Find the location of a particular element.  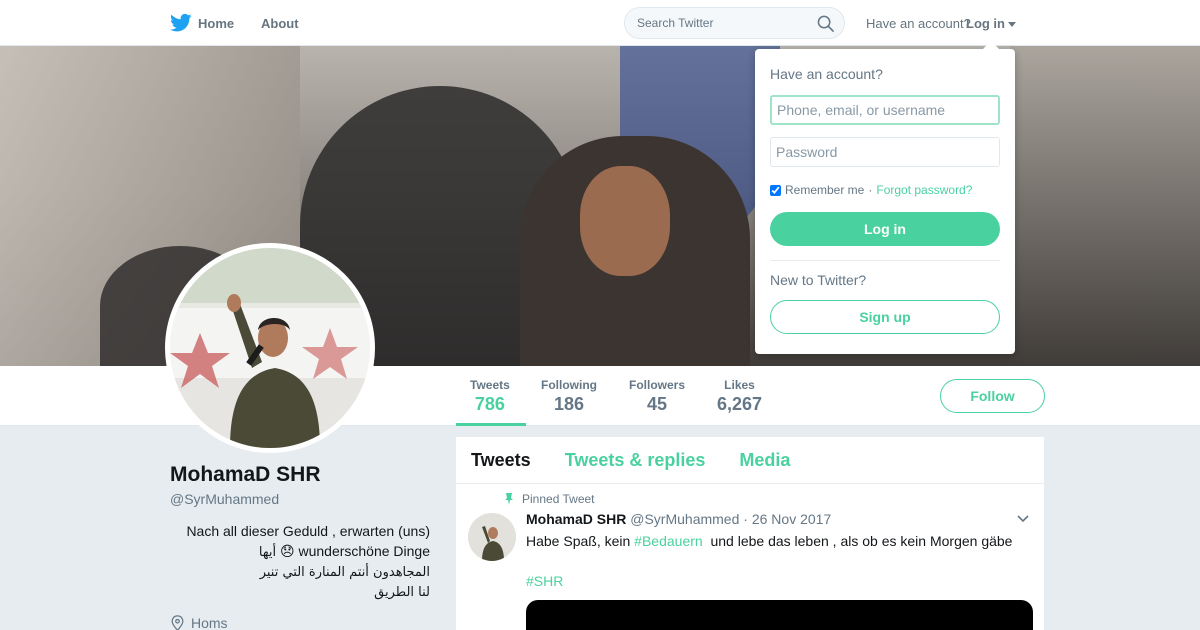

stat-likes: Likes 6,267 is located at coordinates (739, 396).